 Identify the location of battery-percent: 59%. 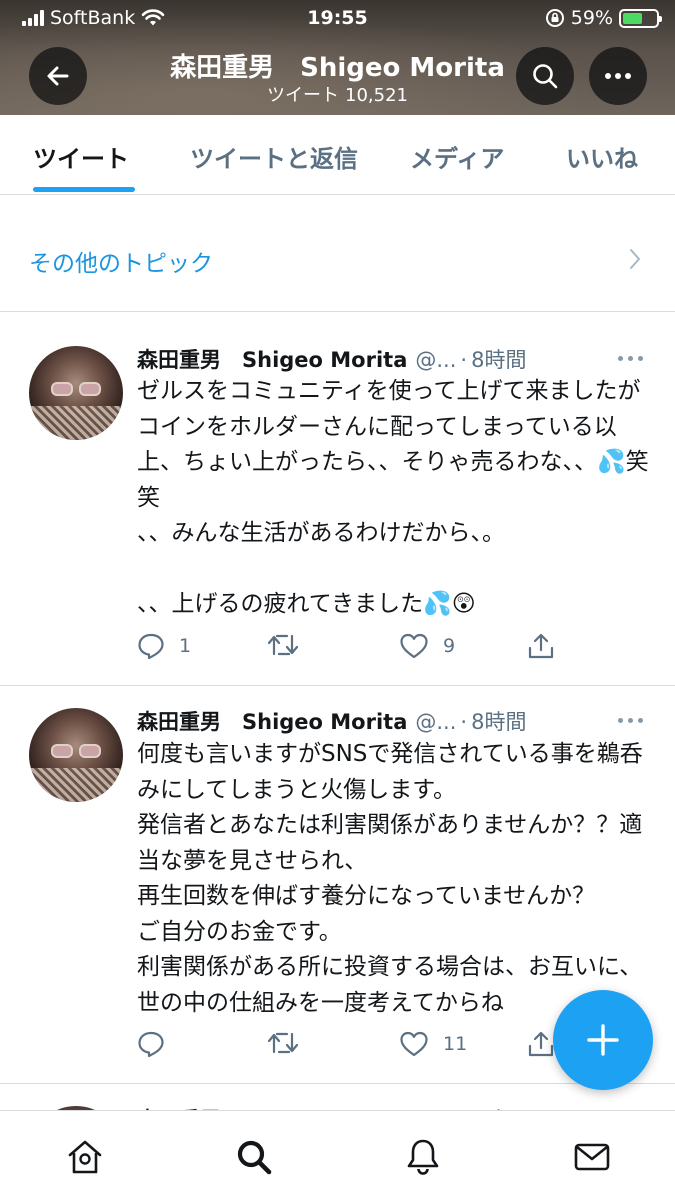
(591, 18).